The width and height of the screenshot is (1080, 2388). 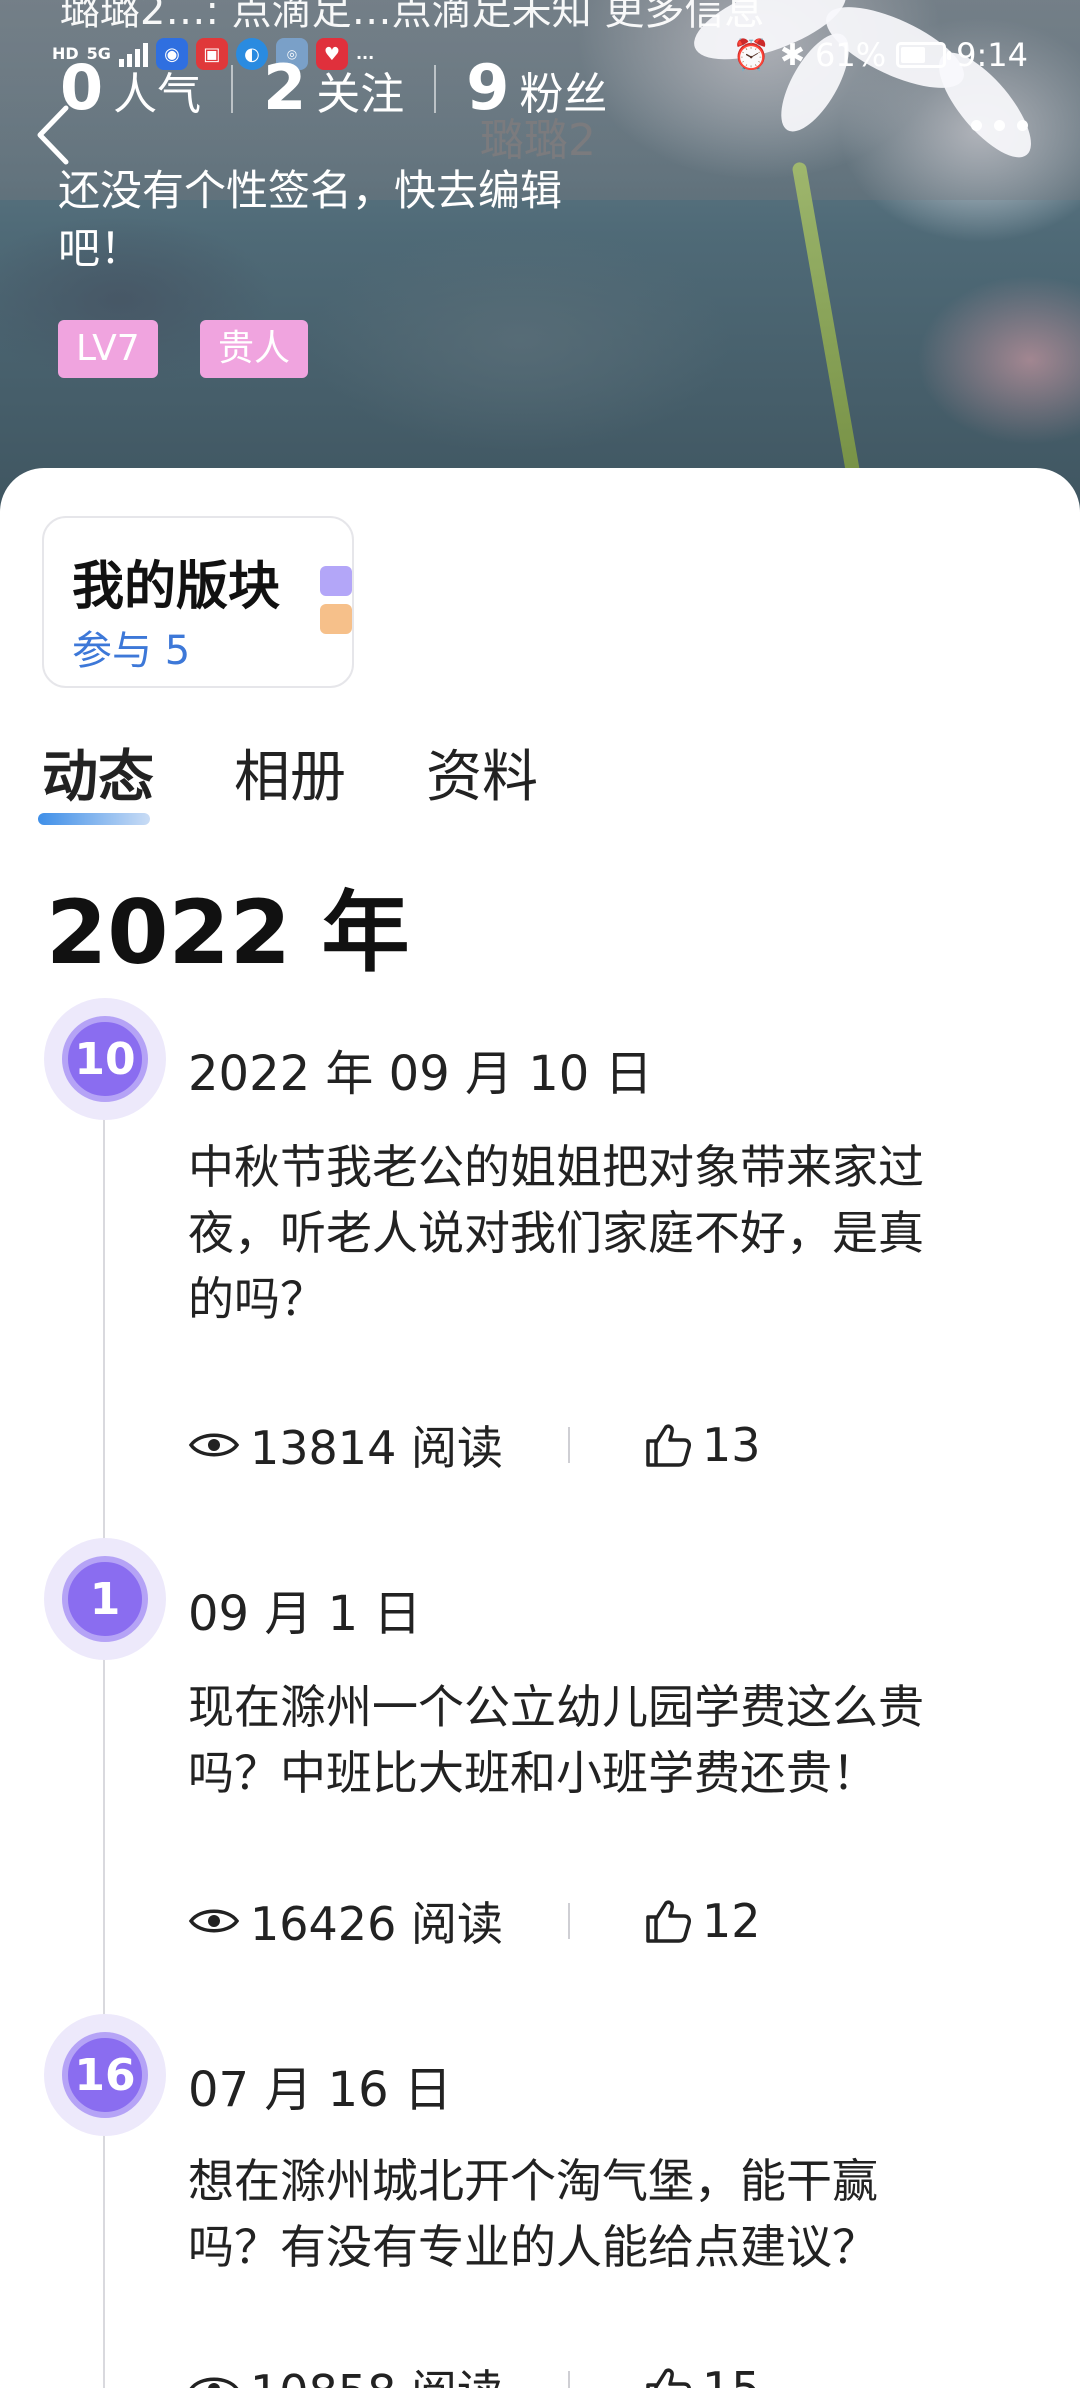 I want to click on battery-percent: 61%, so click(x=851, y=55).